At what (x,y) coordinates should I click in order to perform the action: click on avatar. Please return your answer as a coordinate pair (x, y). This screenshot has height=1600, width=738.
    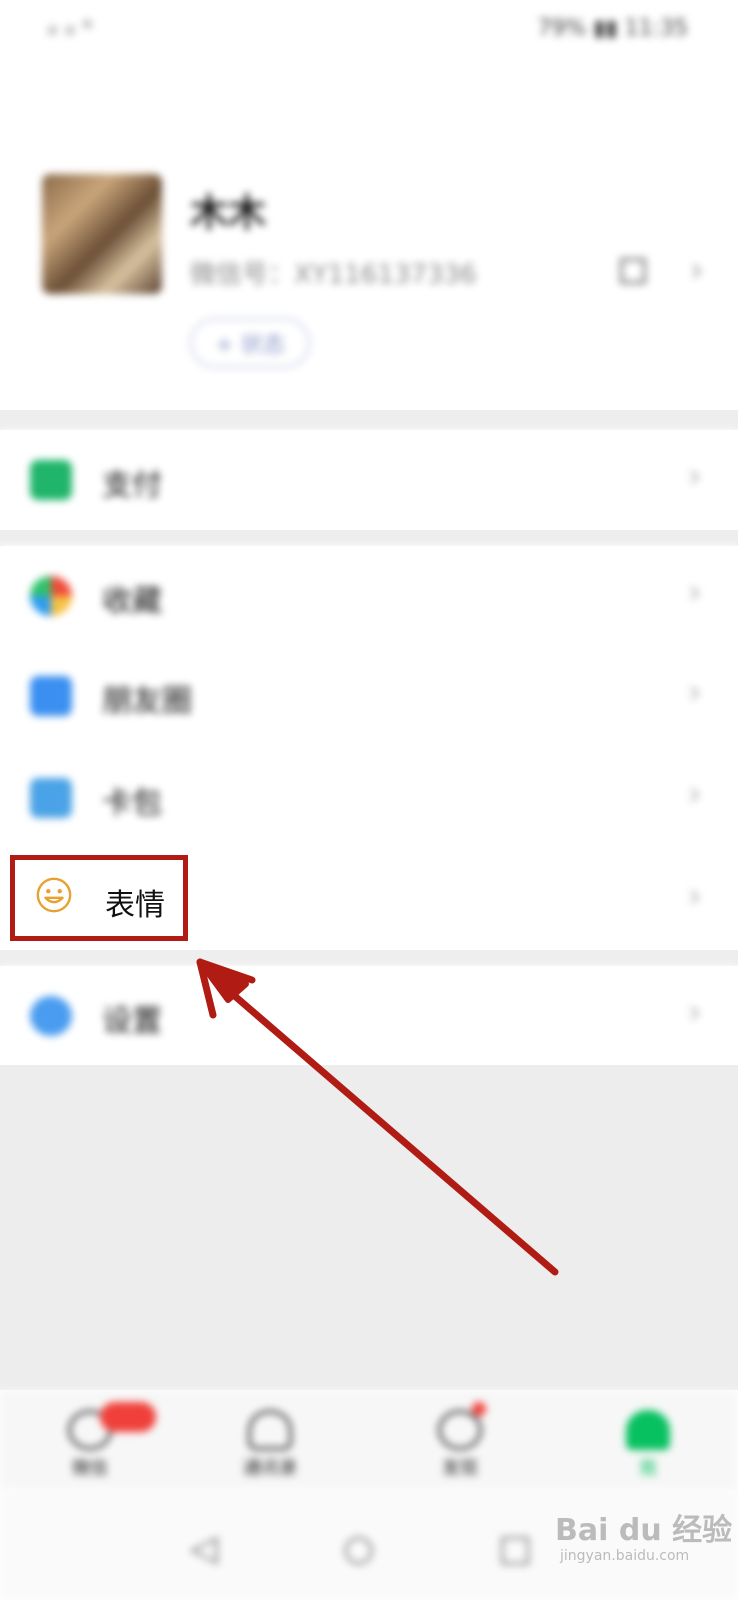
    Looking at the image, I should click on (102, 234).